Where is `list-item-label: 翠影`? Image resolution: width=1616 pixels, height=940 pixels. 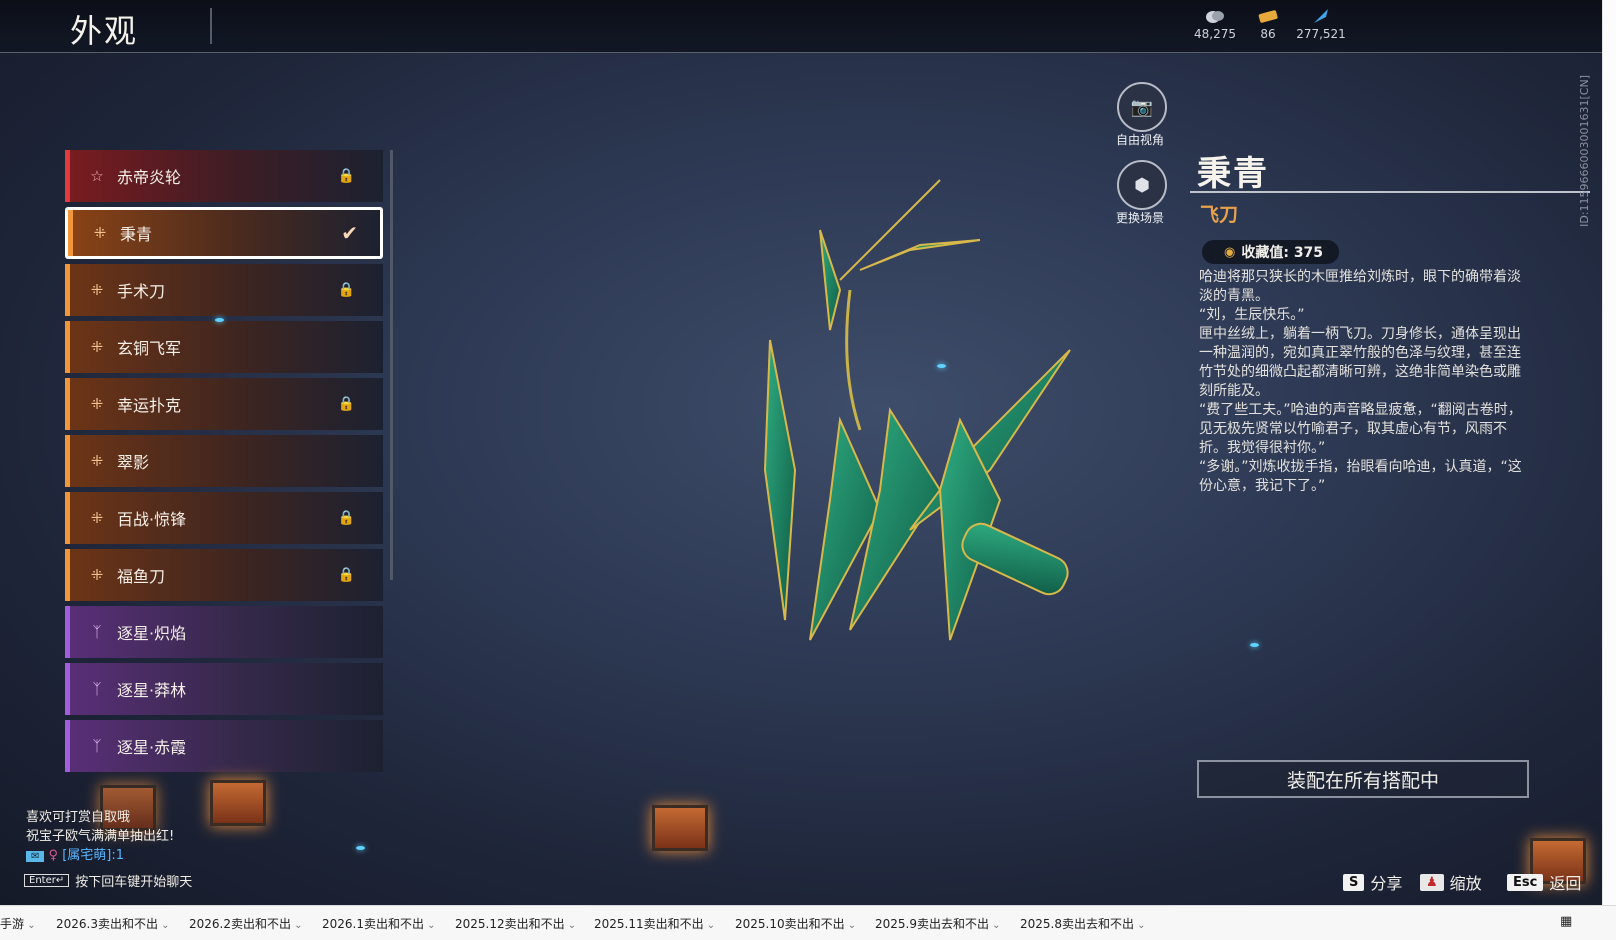 list-item-label: 翠影 is located at coordinates (133, 462).